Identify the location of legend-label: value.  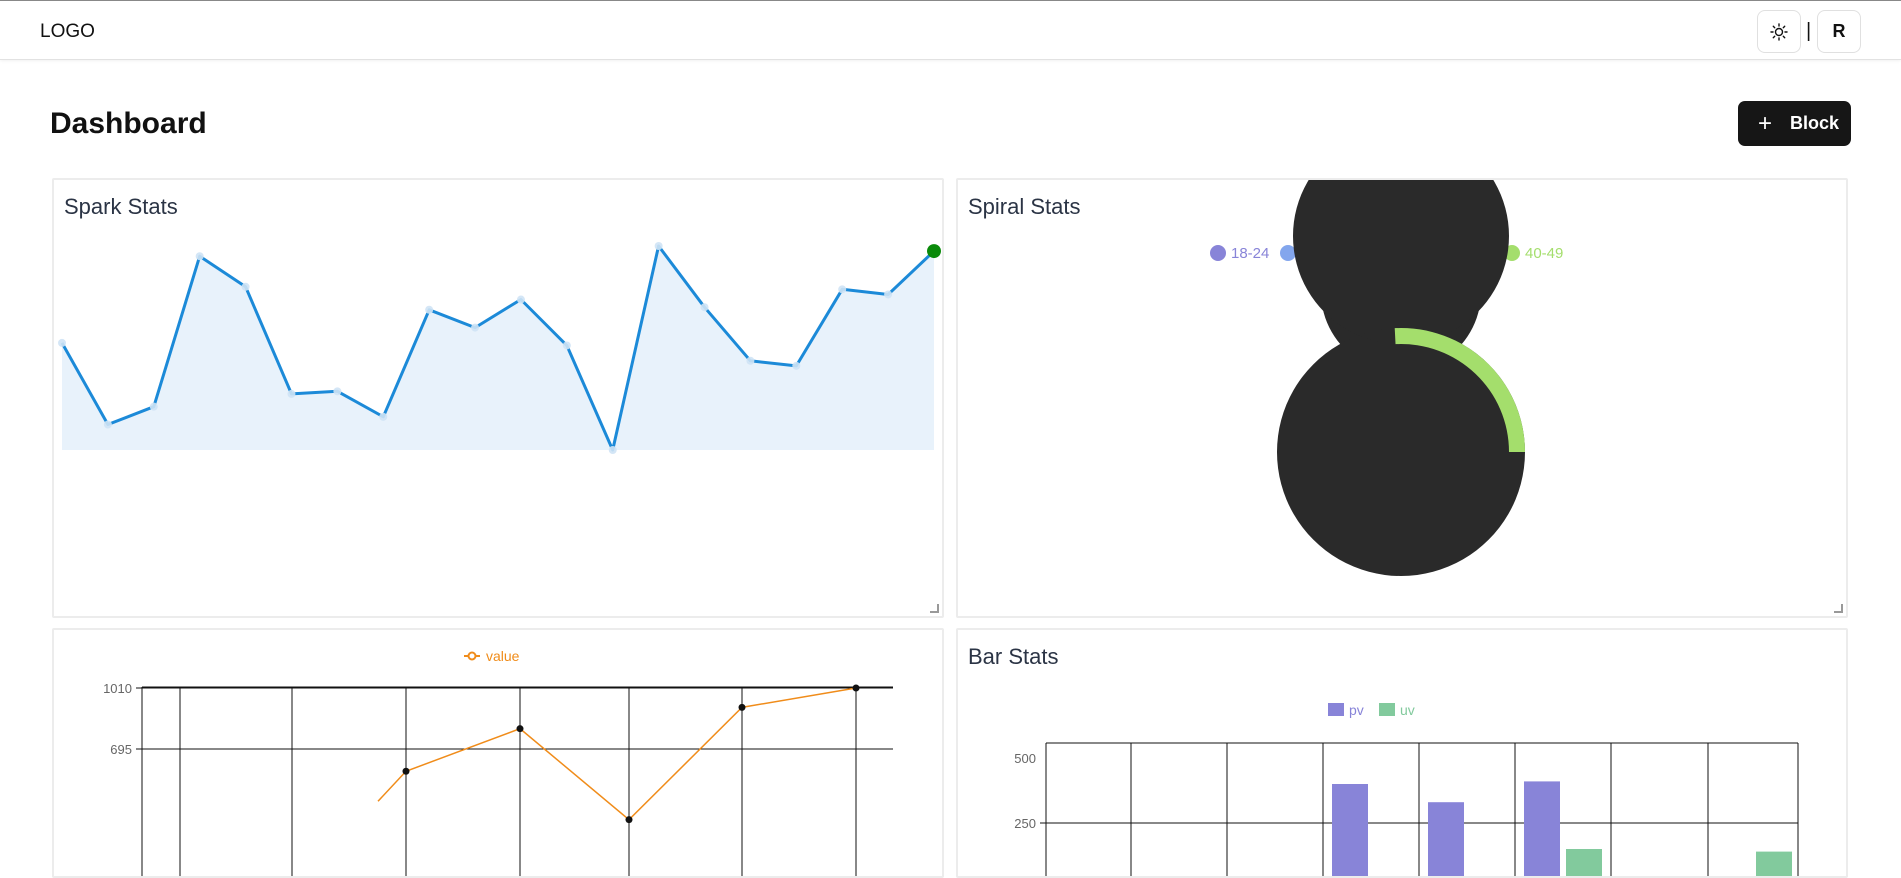
(503, 656).